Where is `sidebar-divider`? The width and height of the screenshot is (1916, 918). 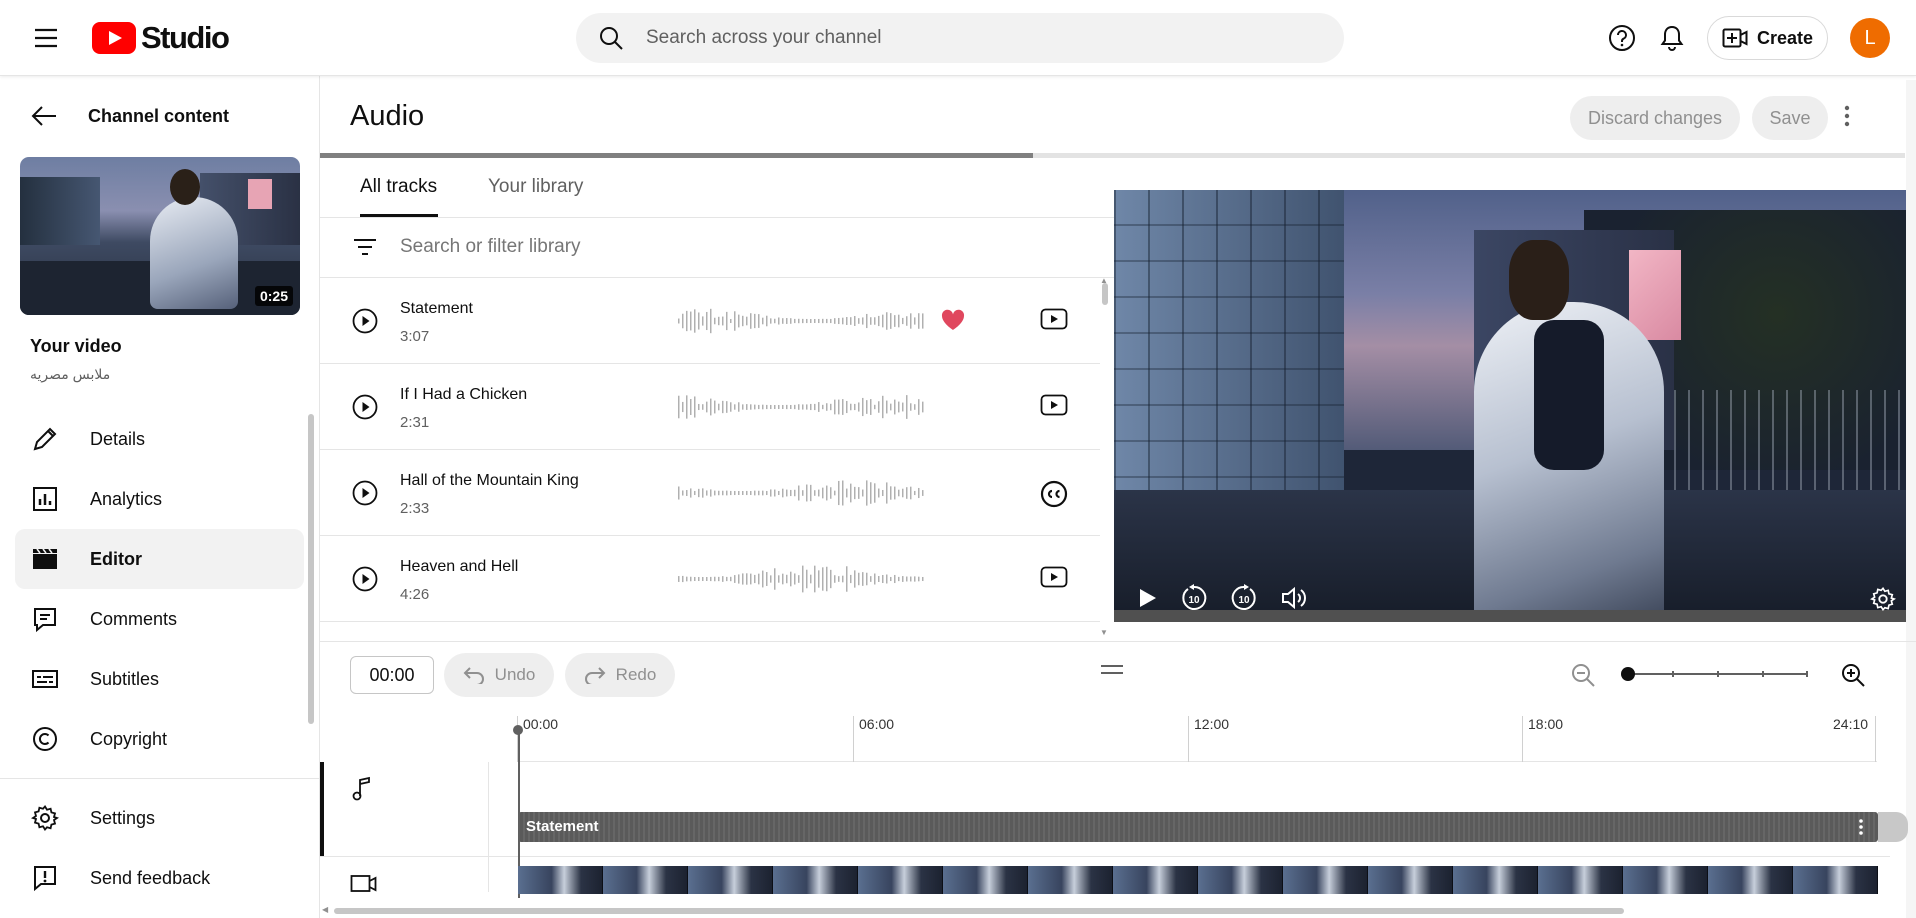 sidebar-divider is located at coordinates (159, 778).